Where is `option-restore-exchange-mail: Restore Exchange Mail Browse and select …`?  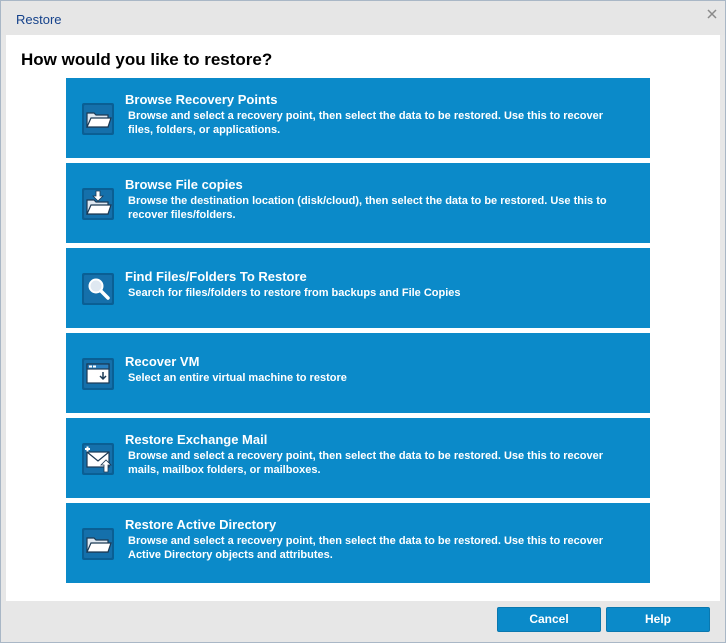
option-restore-exchange-mail: Restore Exchange Mail Browse and select … is located at coordinates (358, 458).